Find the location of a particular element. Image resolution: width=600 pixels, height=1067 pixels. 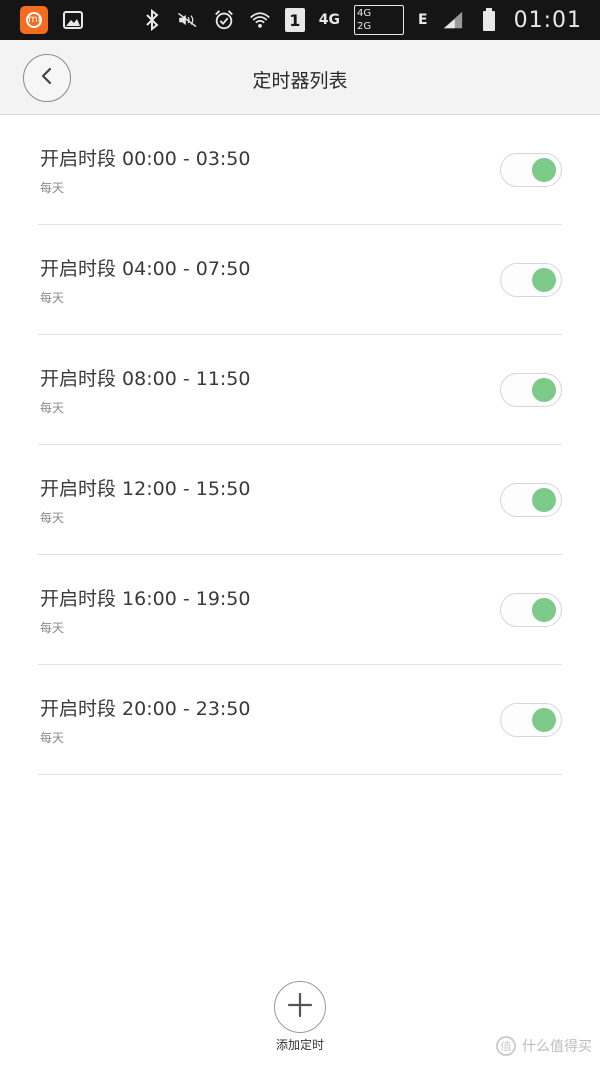

timer-label: 开启时段 12:00 - 15:50 is located at coordinates (145, 489).